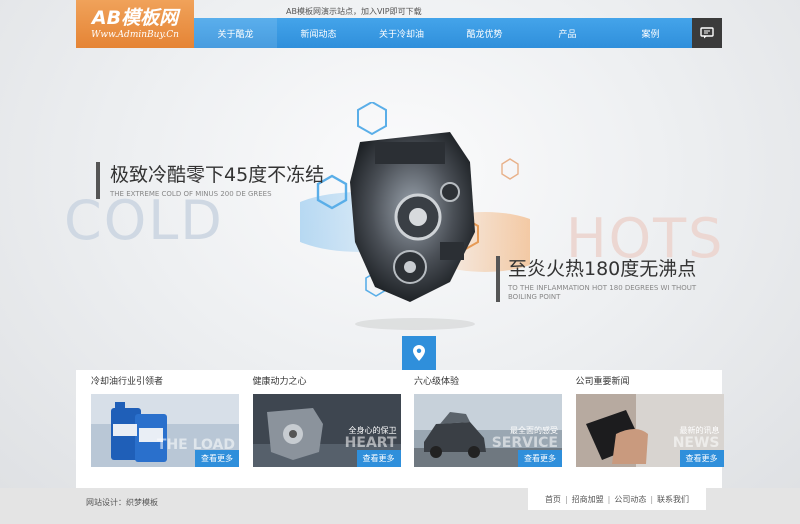 This screenshot has height=524, width=800. Describe the element at coordinates (191, 194) in the screenshot. I see `cold-subtitle: THE EXTREME COLD OF MINUS 200 DE GREES` at that location.